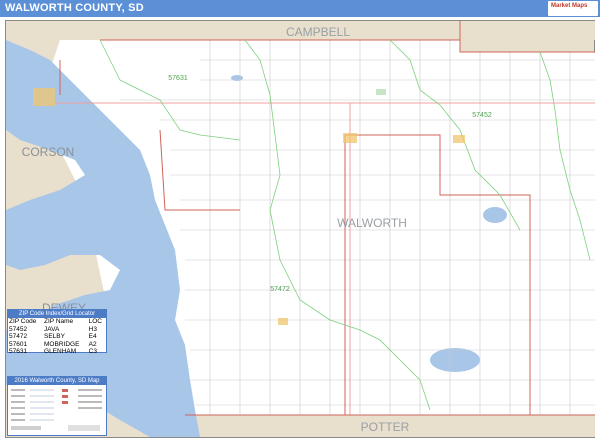 This screenshot has height=442, width=600. Describe the element at coordinates (60, 351) in the screenshot. I see `zip-name-cell: GLENHAM` at that location.